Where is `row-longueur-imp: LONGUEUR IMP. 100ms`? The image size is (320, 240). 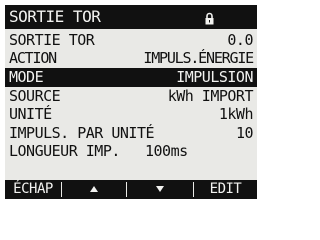
row-longueur-imp: LONGUEUR IMP. 100ms is located at coordinates (131, 151).